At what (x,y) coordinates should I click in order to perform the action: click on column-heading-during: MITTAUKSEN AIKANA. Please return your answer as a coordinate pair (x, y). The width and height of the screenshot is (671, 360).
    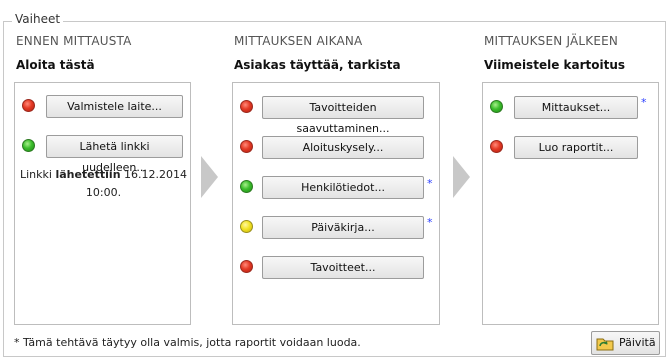
    Looking at the image, I should click on (298, 41).